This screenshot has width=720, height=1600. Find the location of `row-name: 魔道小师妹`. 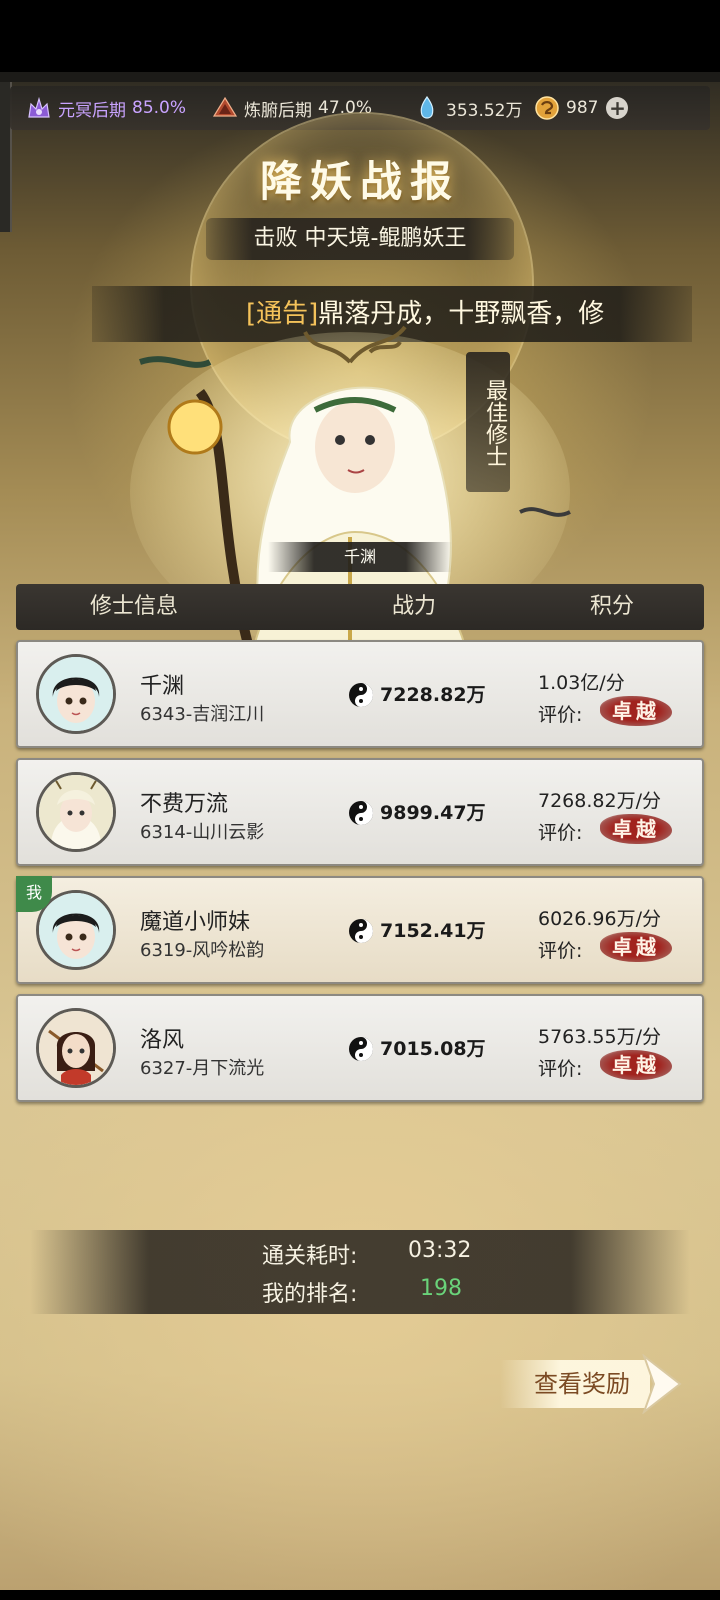

row-name: 魔道小师妹 is located at coordinates (195, 922).